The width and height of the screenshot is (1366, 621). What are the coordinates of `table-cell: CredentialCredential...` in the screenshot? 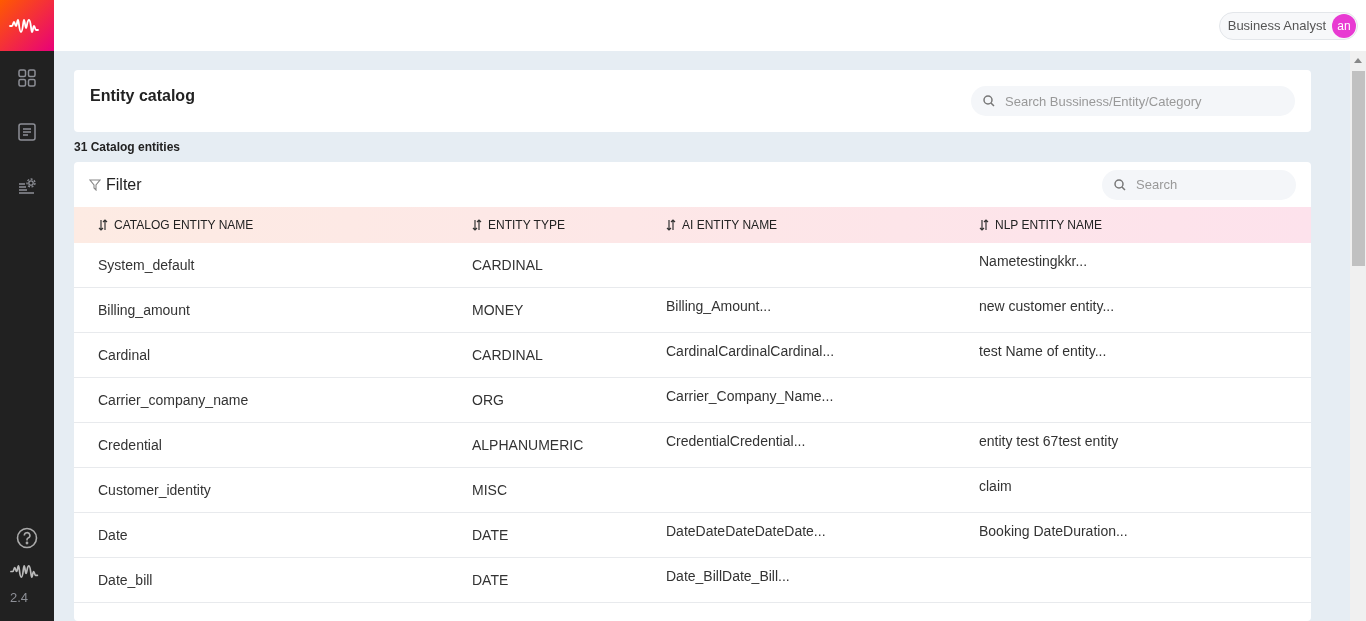 It's located at (736, 441).